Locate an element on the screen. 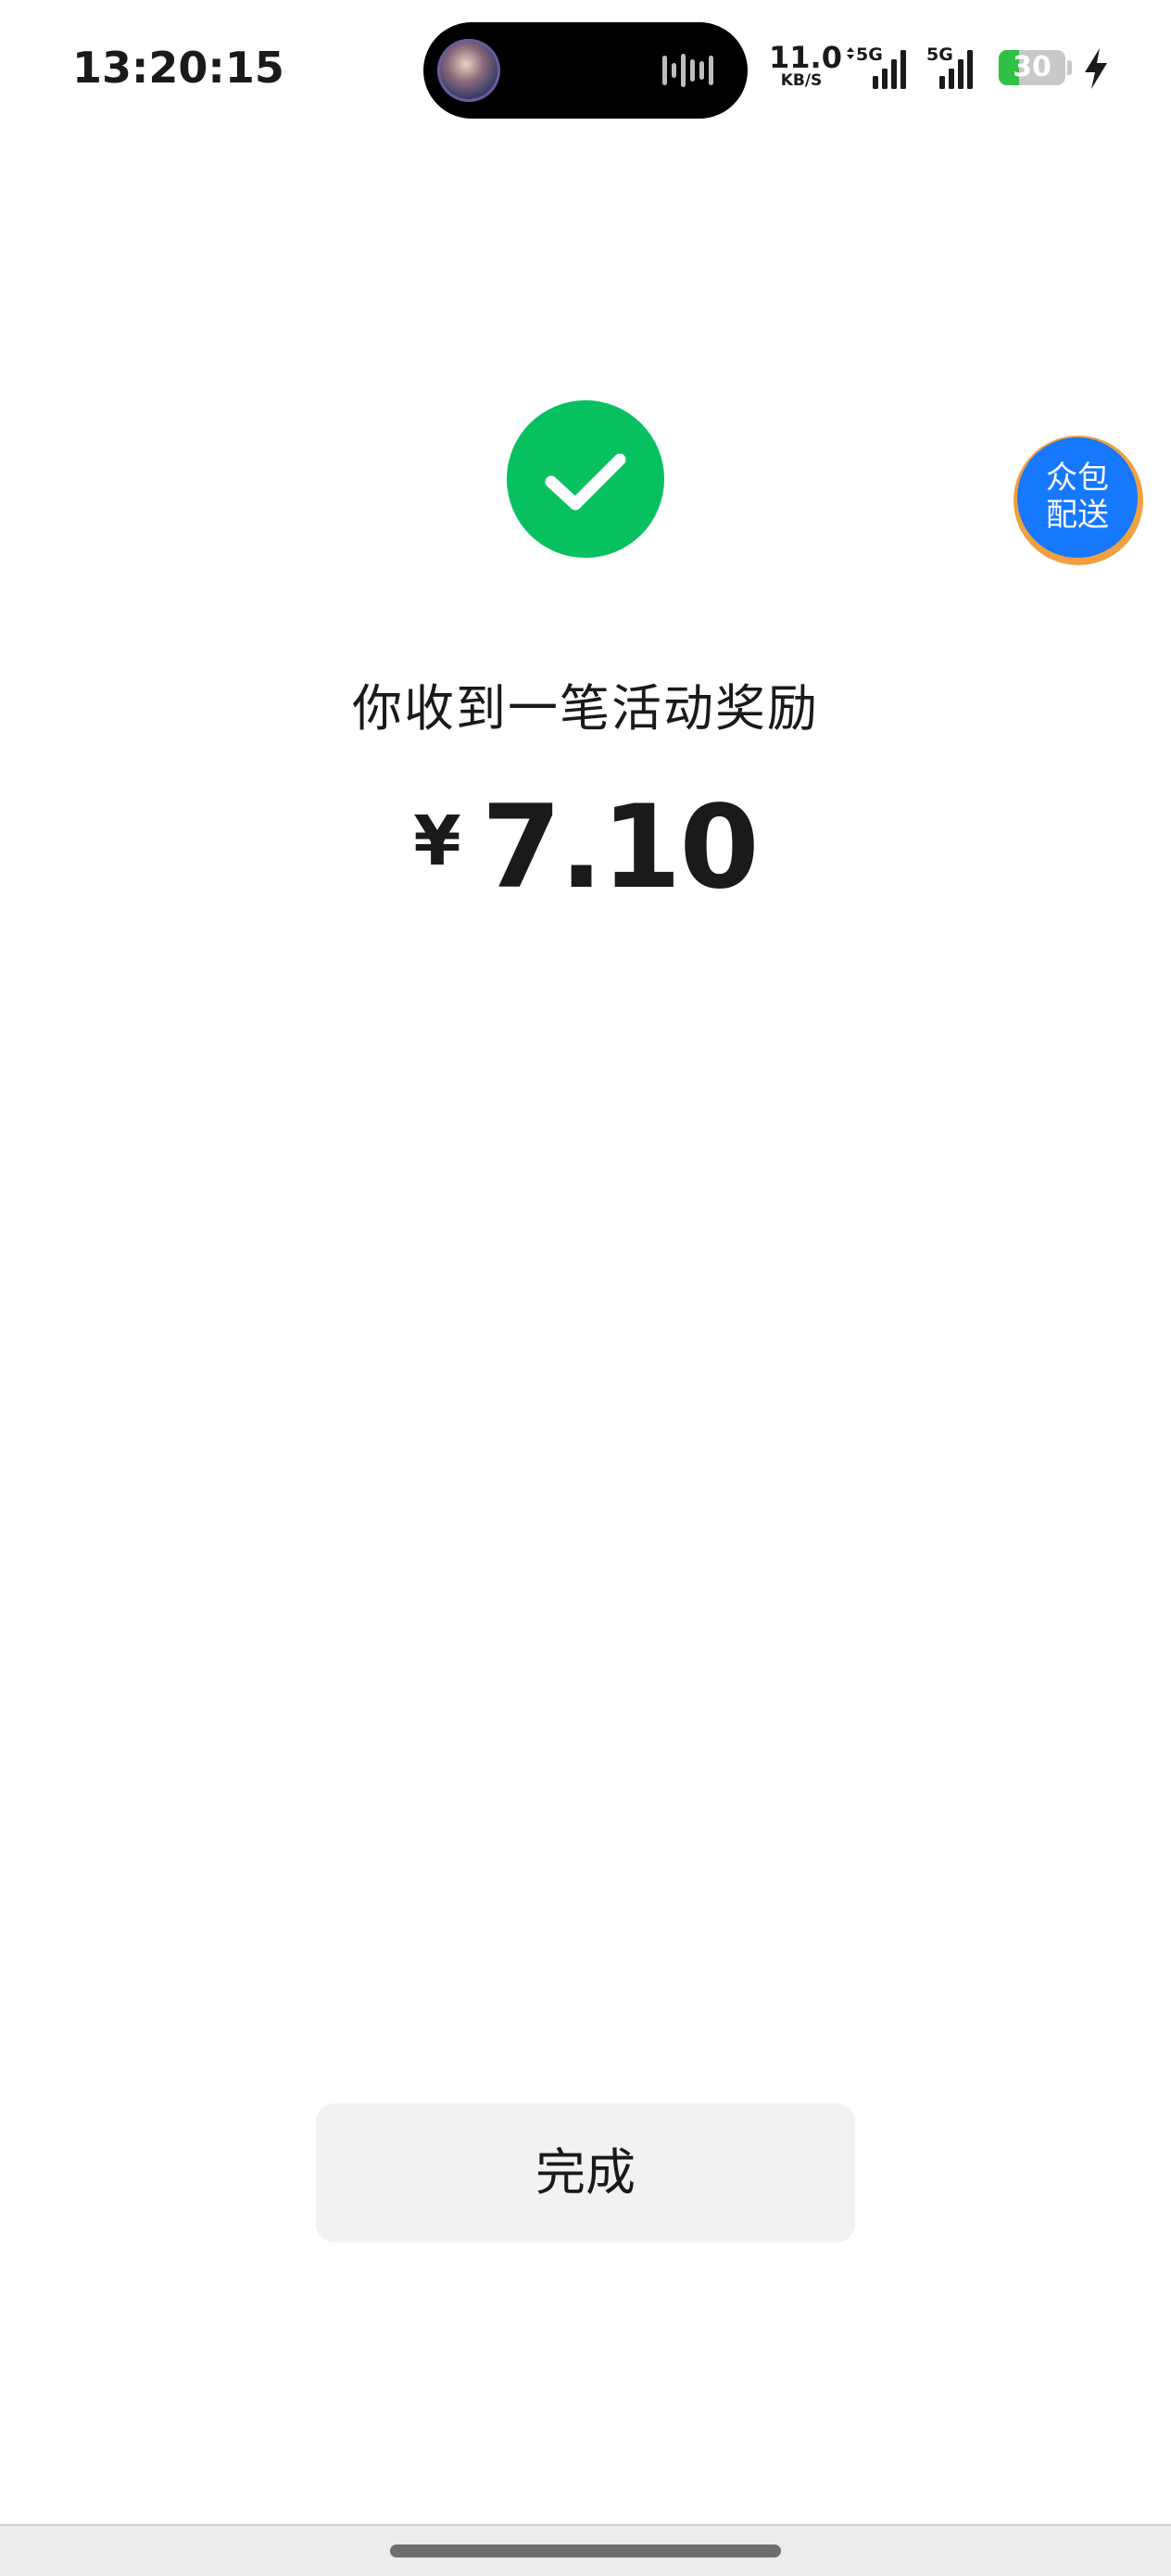 The height and width of the screenshot is (2576, 1171). checkmark-icon is located at coordinates (585, 479).